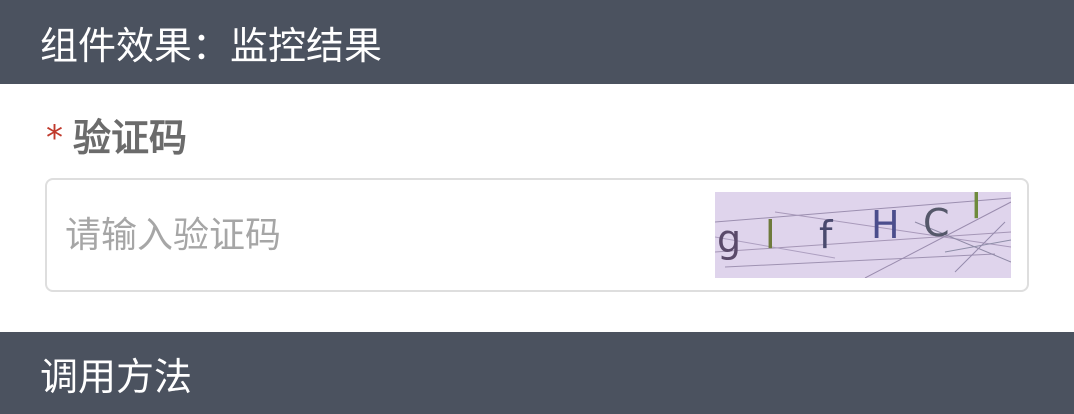  Describe the element at coordinates (729, 239) in the screenshot. I see `captcha-char: g` at that location.